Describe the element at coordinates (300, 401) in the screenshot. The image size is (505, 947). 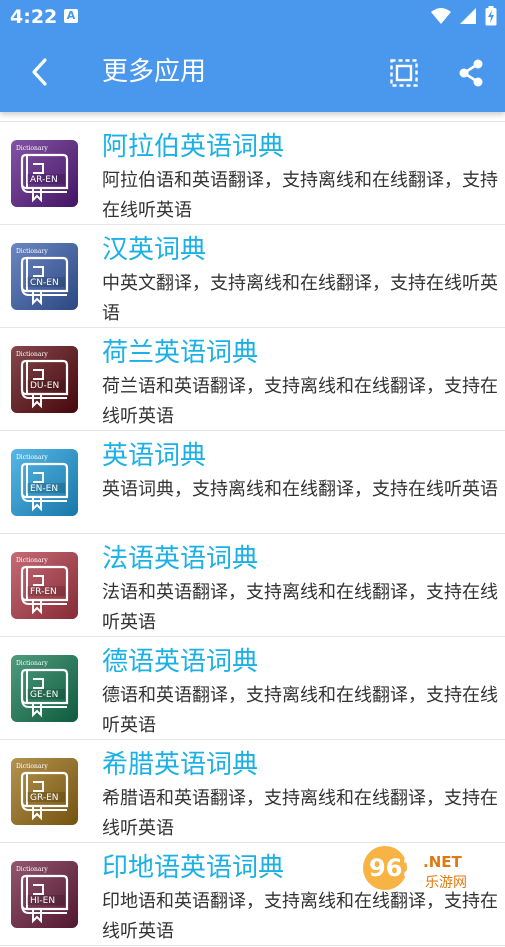
I see `app-description: 荷兰语和英语翻译，支持离线和在线翻译，支持在线听英语` at that location.